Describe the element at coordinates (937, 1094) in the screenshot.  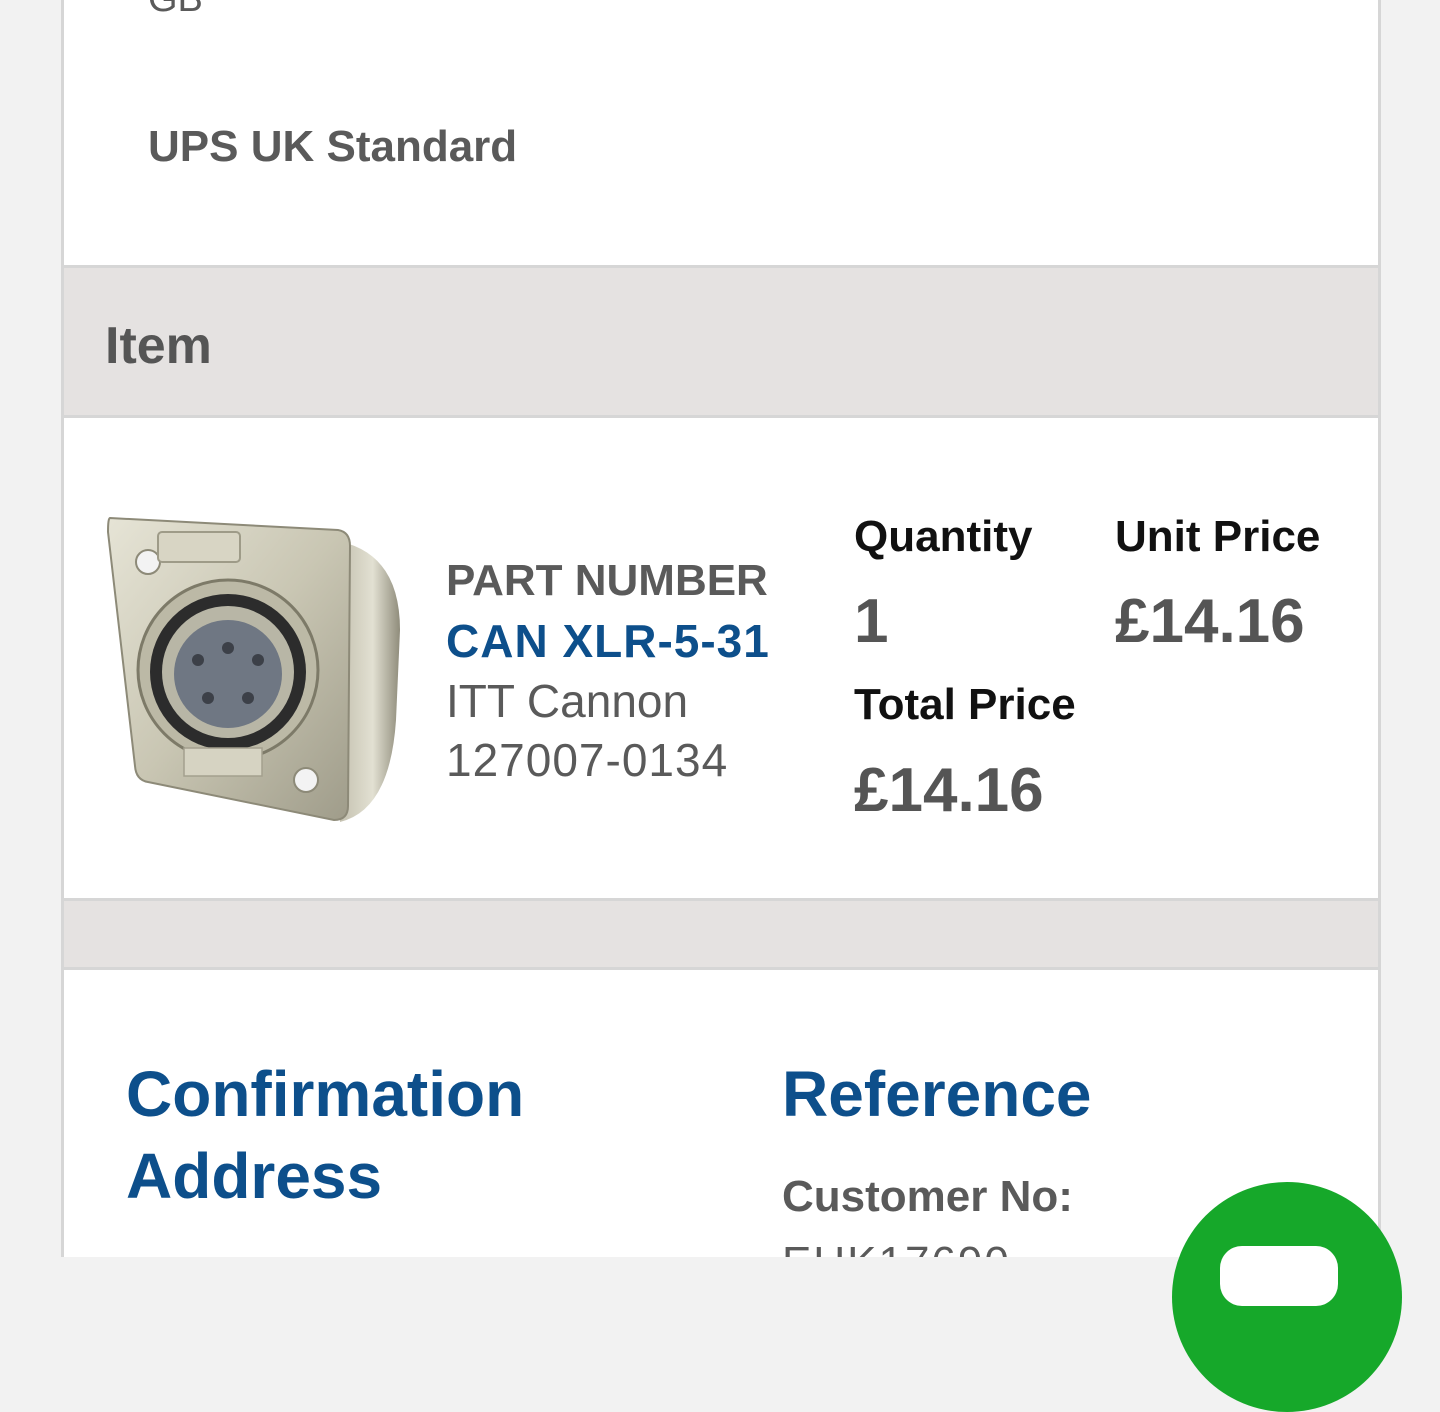
I see `reference-heading: Reference` at that location.